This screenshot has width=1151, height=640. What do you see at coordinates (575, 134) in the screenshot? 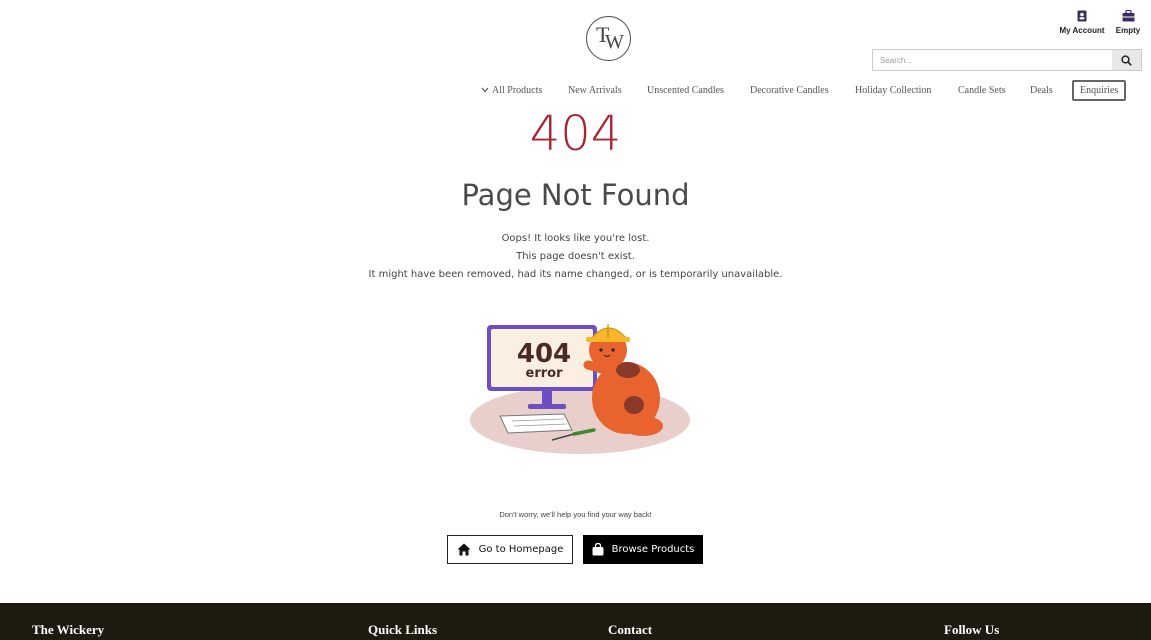
I see `error-code: 404` at bounding box center [575, 134].